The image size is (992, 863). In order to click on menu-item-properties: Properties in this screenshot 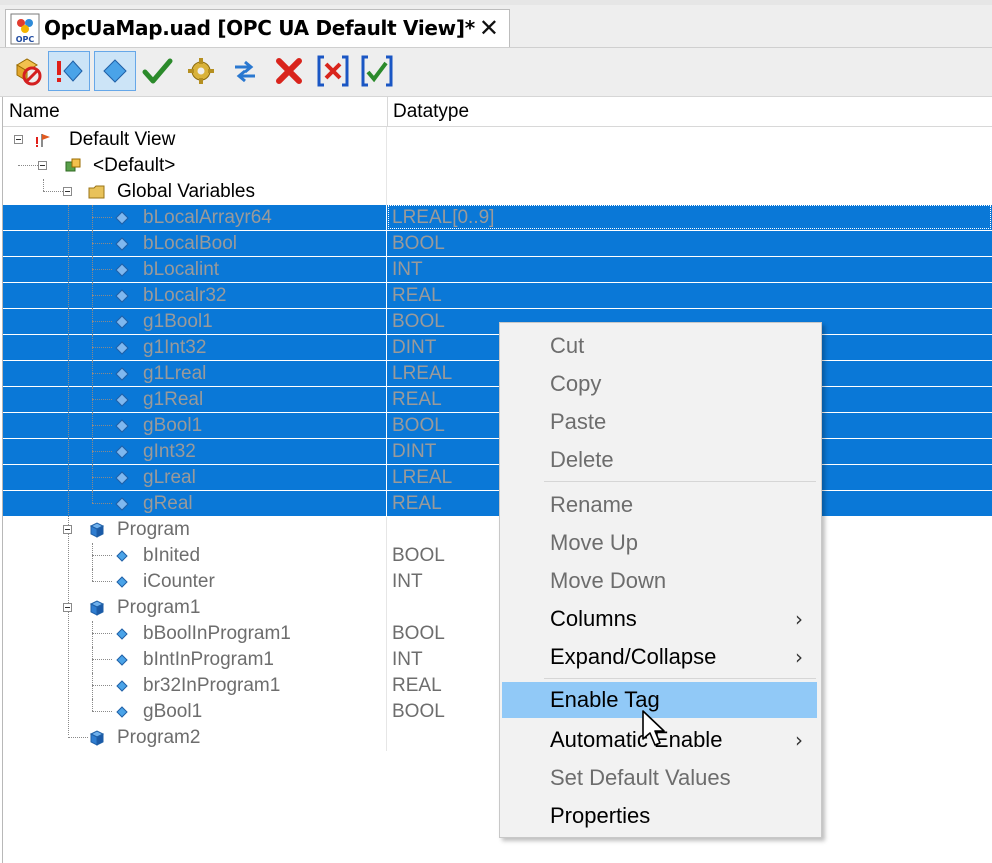, I will do `click(659, 816)`.